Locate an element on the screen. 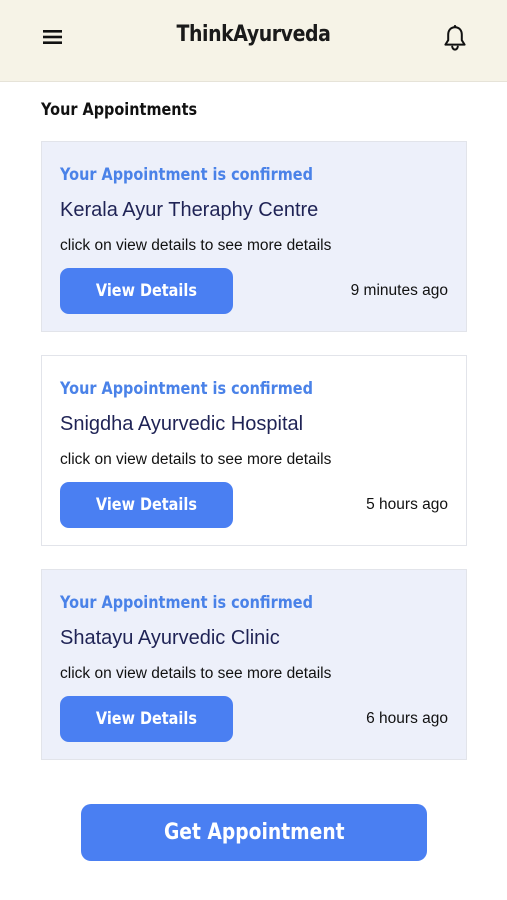 This screenshot has height=900, width=507. get-appointment-button: Get Appointment is located at coordinates (254, 832).